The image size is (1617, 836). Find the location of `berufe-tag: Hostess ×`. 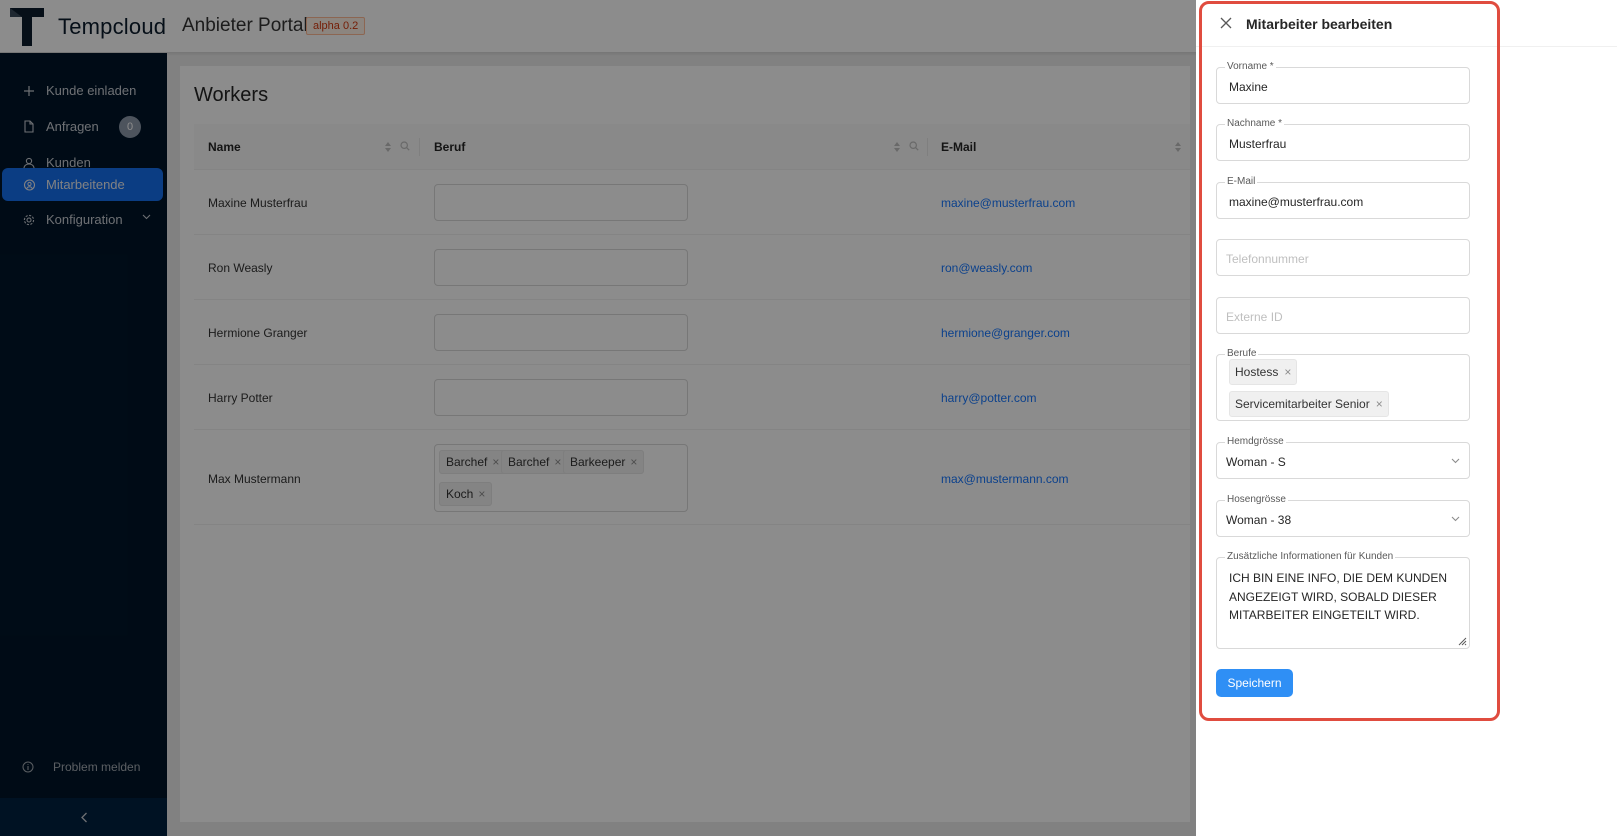

berufe-tag: Hostess × is located at coordinates (1263, 372).